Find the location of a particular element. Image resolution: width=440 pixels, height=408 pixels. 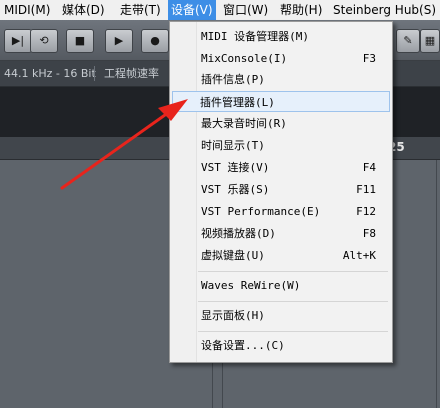

grid-icon: ▦ is located at coordinates (430, 40).